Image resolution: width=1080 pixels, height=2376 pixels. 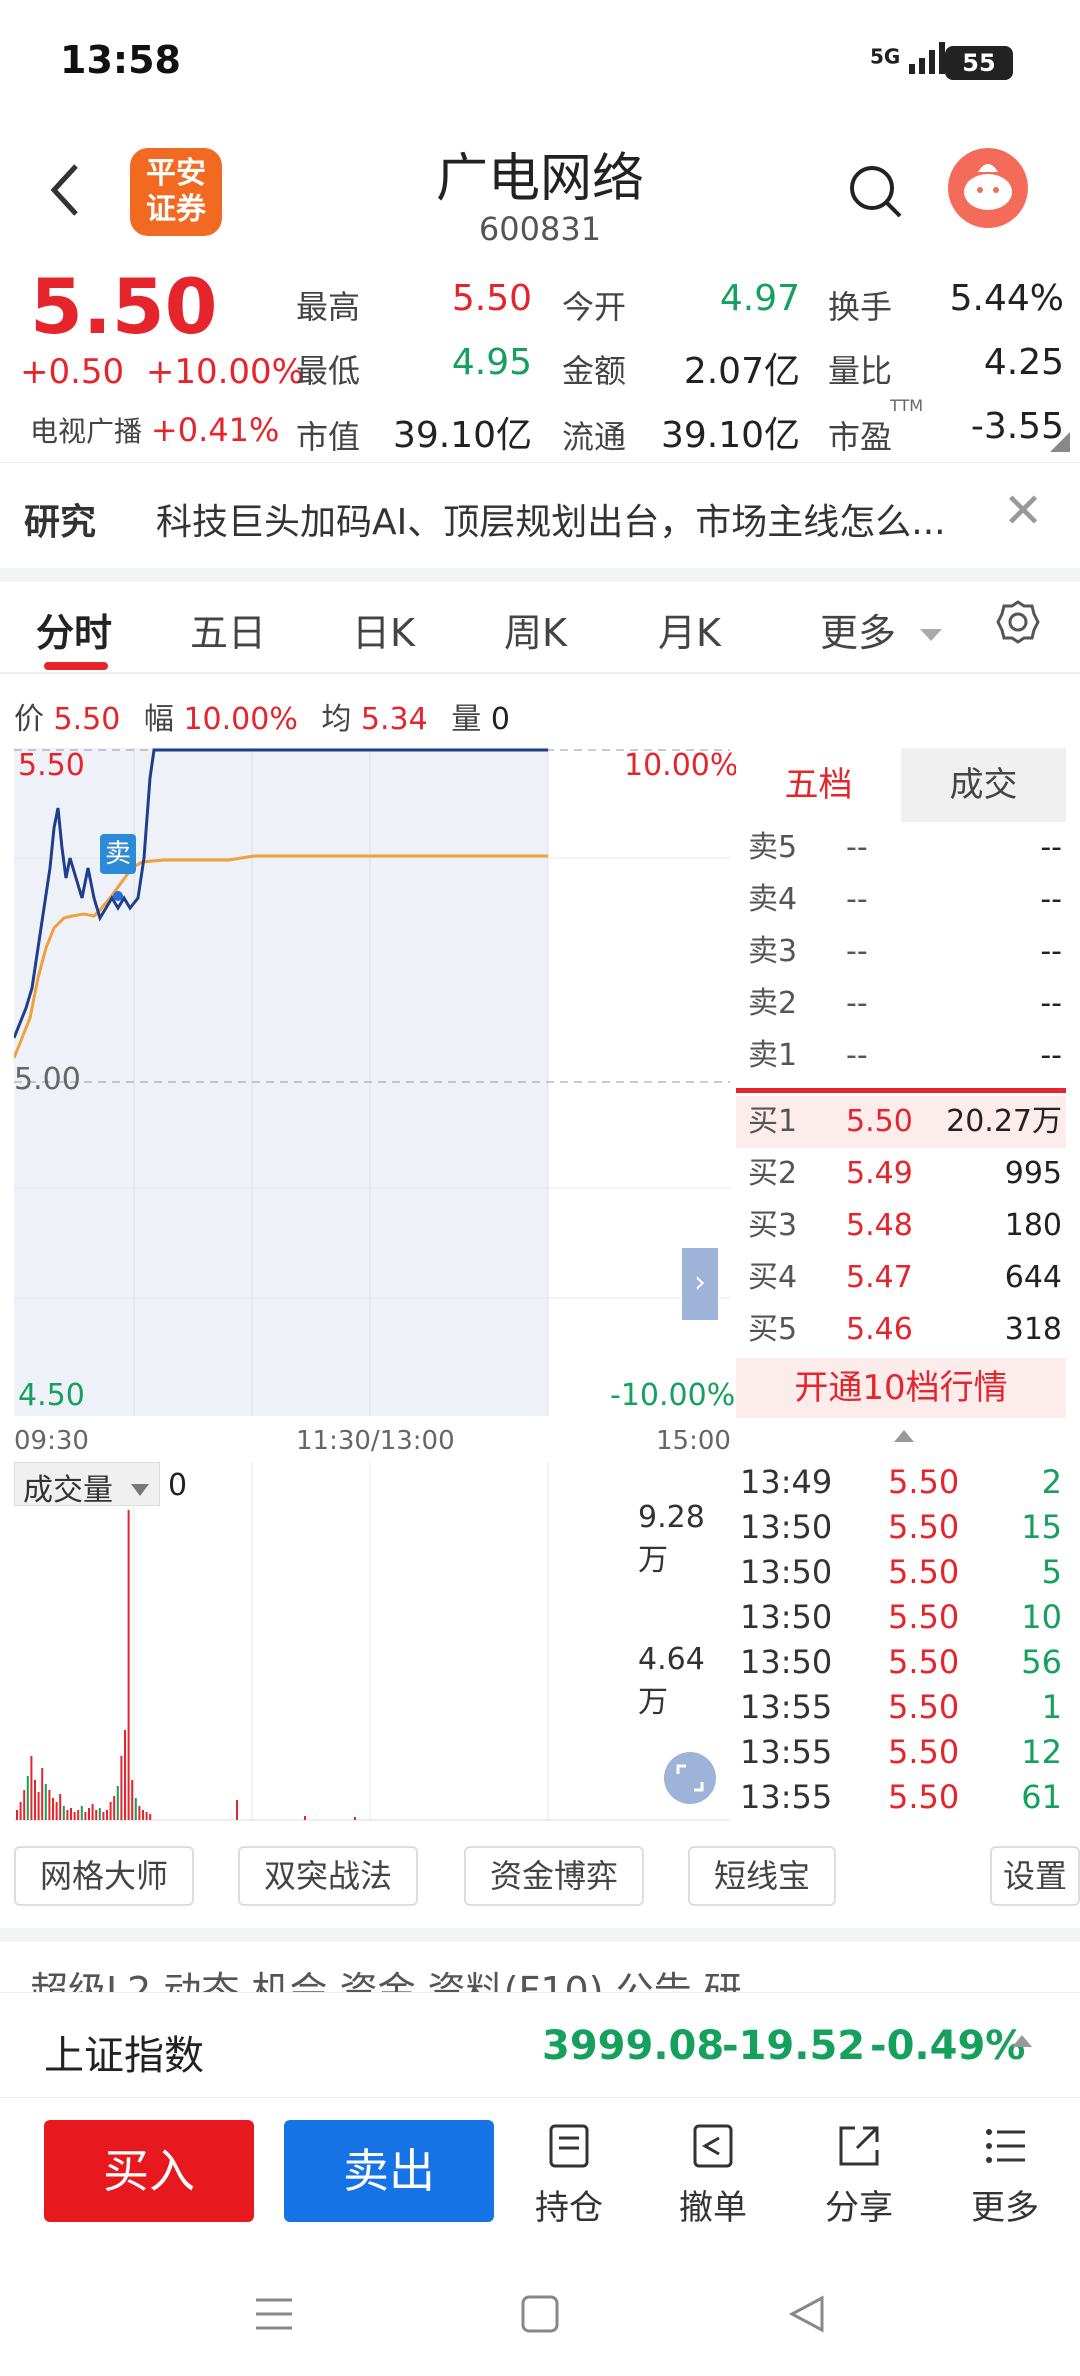 What do you see at coordinates (673, 1395) in the screenshot?
I see `pct-axis-bottom: -10.00%` at bounding box center [673, 1395].